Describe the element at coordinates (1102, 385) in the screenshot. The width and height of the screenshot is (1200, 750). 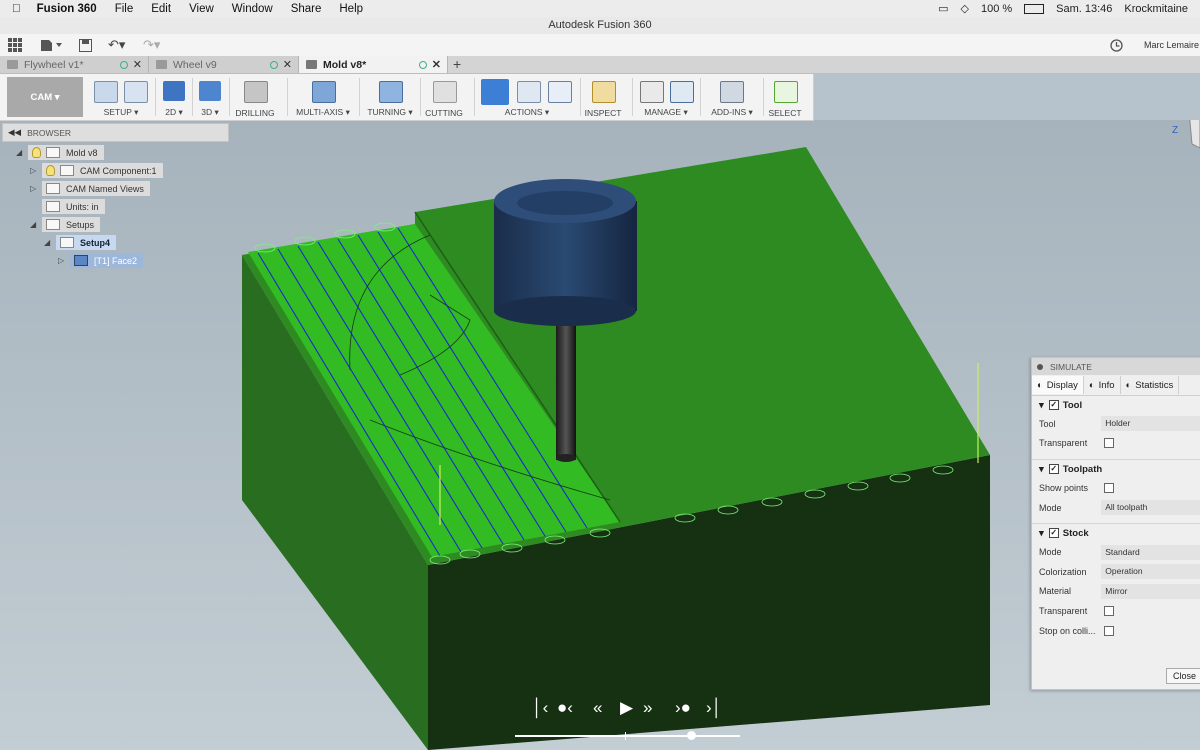
I see `tab-info: ◐ Info` at that location.